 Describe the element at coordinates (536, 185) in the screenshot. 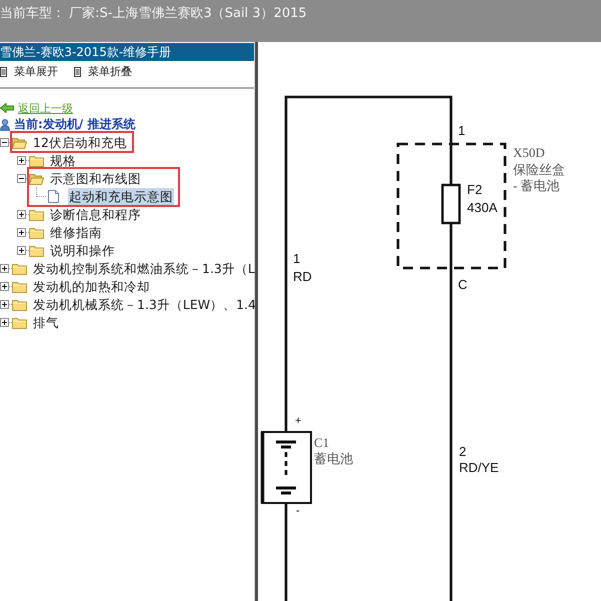

I see `fuse-box-note: - 蓄电池` at that location.